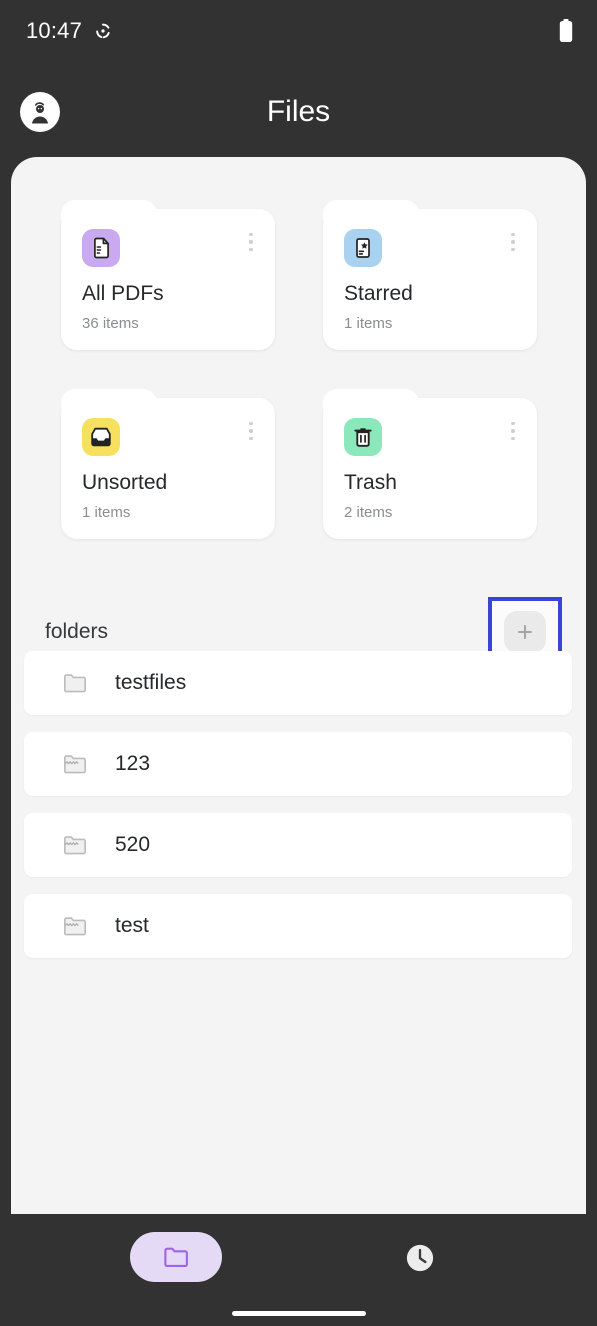  I want to click on status-bar-right, so click(566, 31).